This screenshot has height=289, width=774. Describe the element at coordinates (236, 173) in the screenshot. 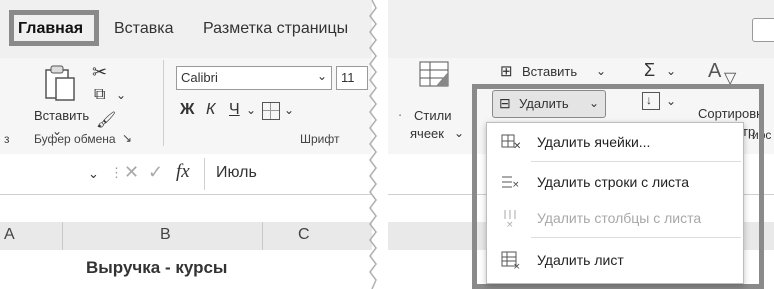

I see `formula-value: Июль` at that location.